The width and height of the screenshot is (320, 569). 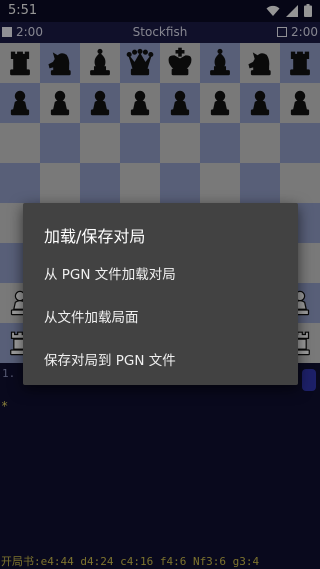 I want to click on save-game-to-pgn-item: 保存对局到 PGN 文件, so click(x=160, y=359).